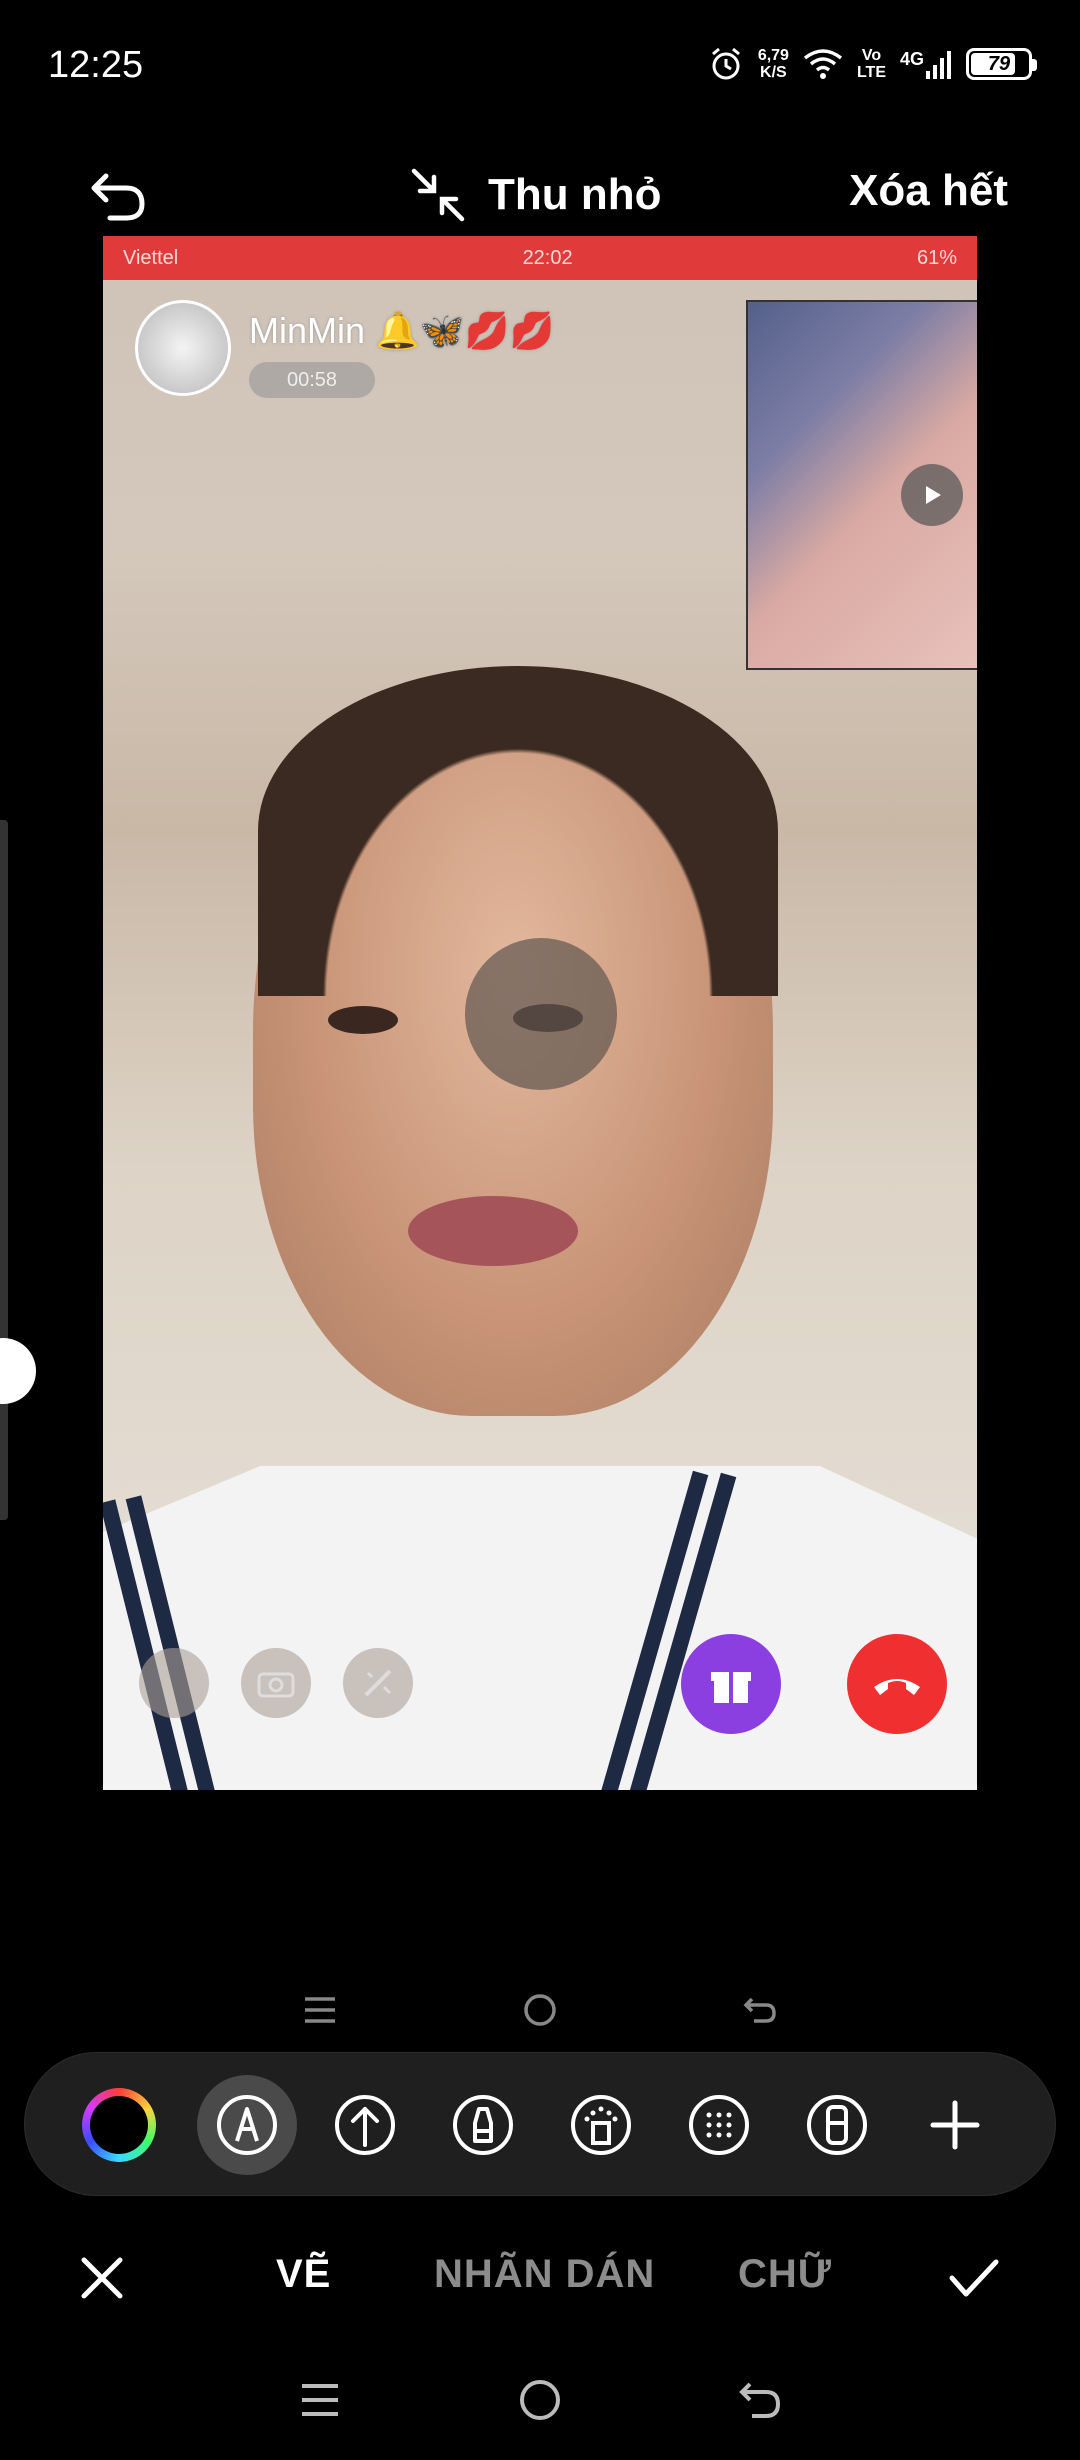  I want to click on captured-battery: 61%, so click(936, 257).